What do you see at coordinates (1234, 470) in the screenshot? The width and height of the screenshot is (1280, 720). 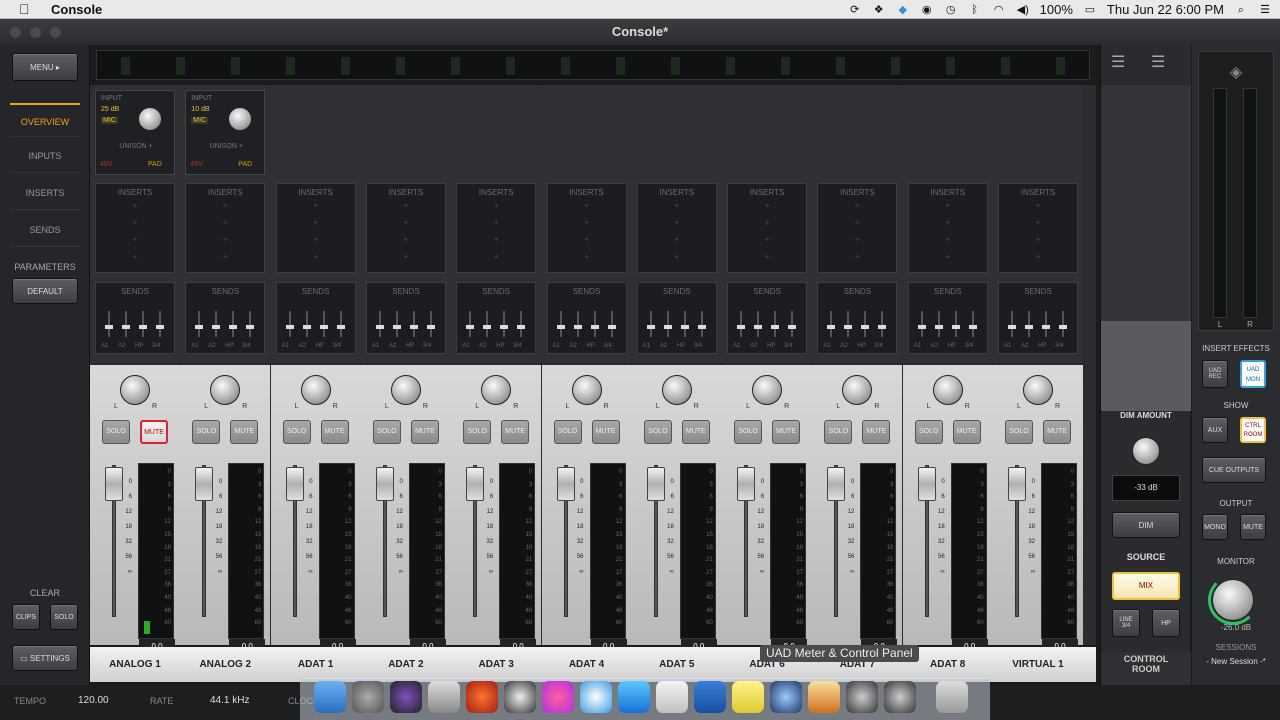 I see `cue-outputs-button: CUE OUTPUTS` at bounding box center [1234, 470].